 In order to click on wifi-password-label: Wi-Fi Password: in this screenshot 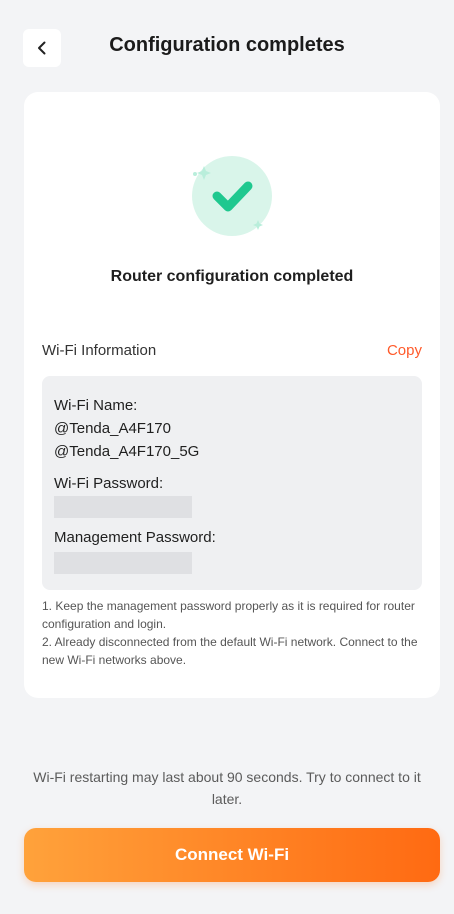, I will do `click(109, 483)`.